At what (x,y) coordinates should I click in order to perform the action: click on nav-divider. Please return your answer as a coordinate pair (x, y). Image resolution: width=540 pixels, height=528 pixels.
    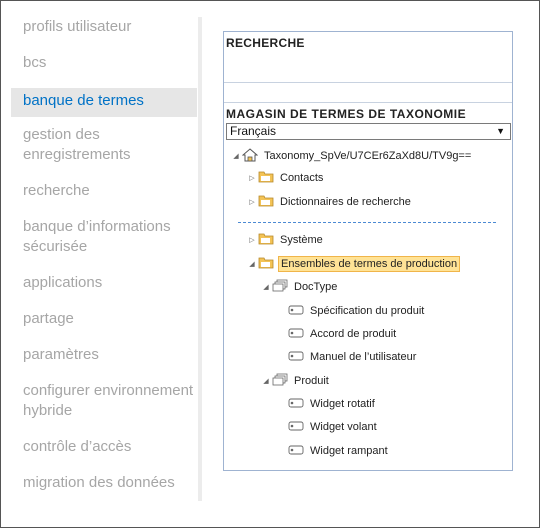
    Looking at the image, I should click on (200, 259).